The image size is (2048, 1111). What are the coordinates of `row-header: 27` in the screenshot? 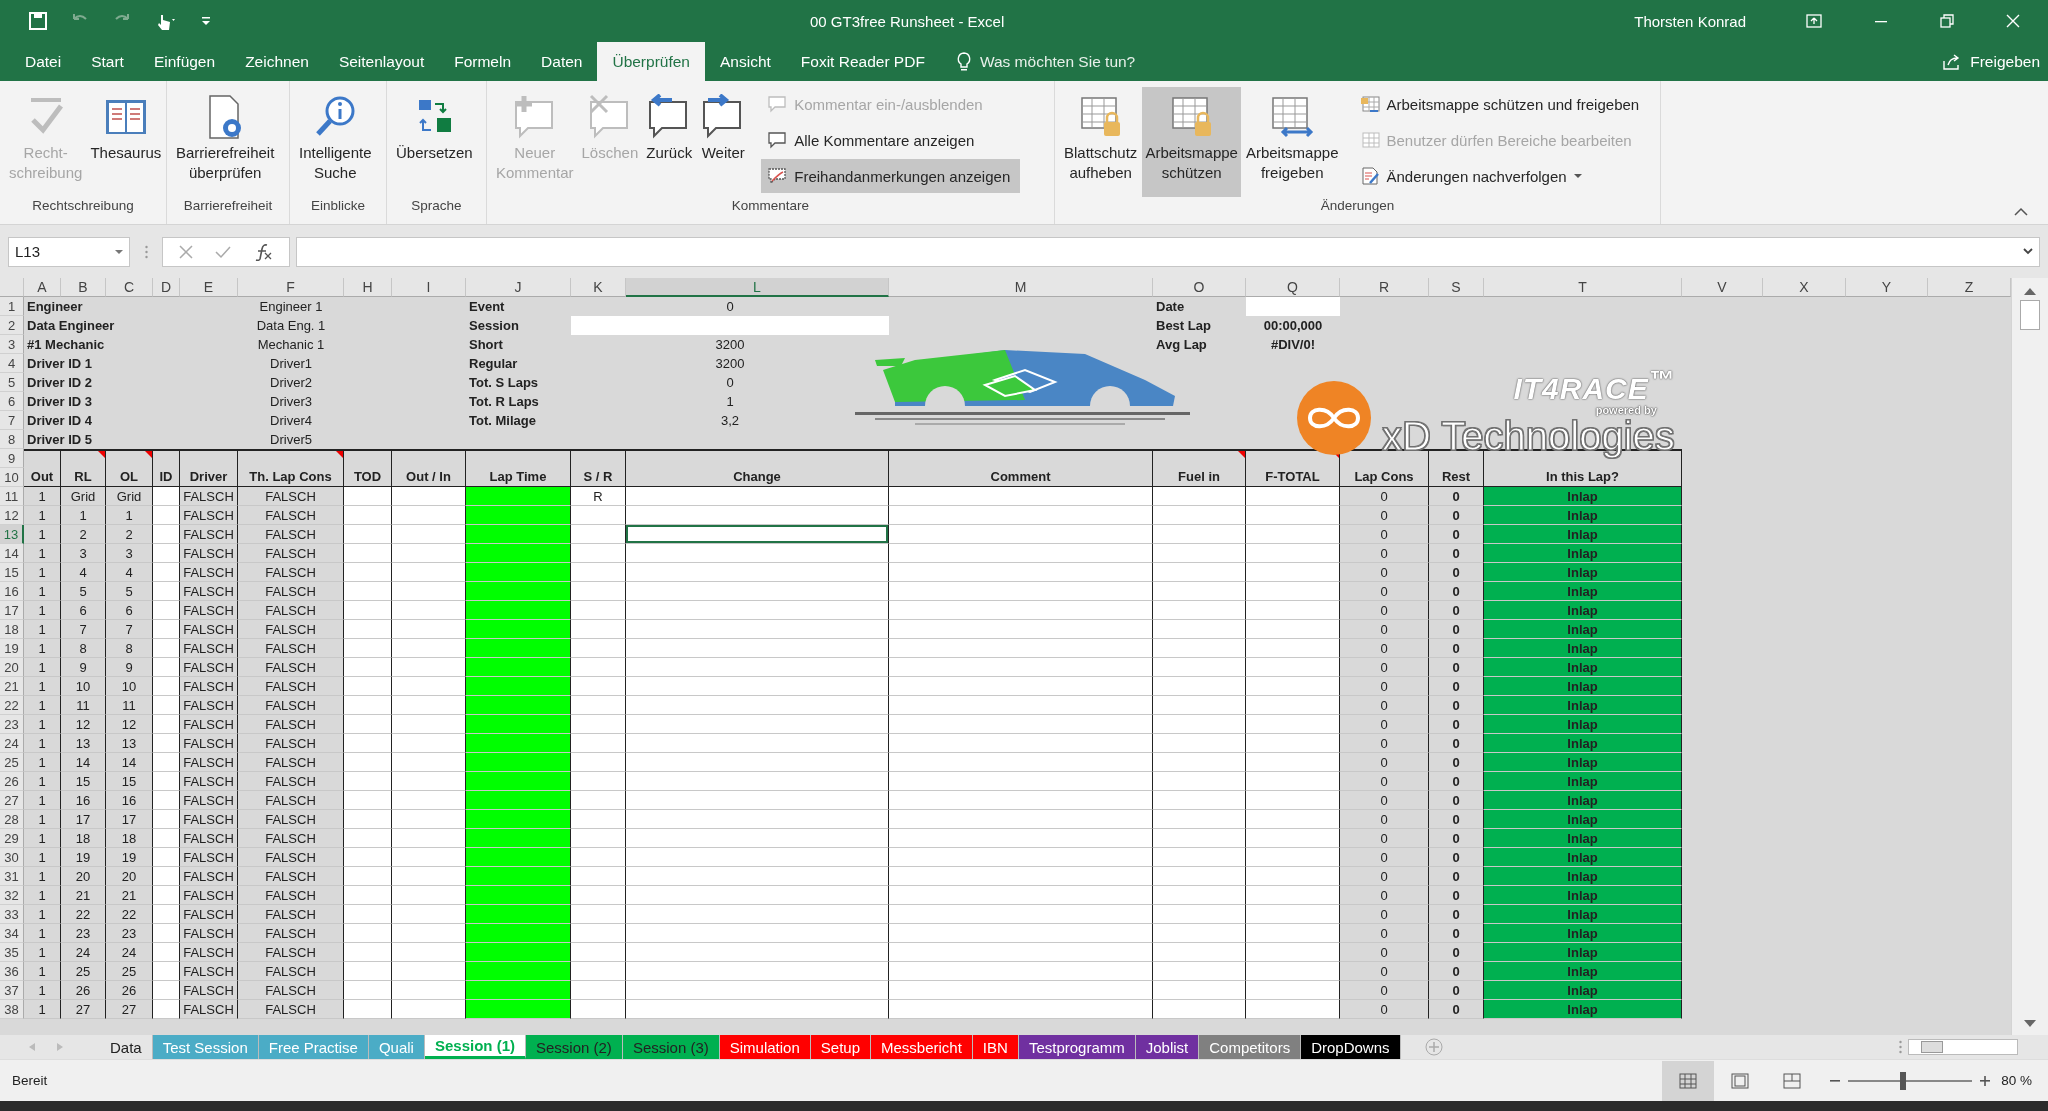 It's located at (12, 800).